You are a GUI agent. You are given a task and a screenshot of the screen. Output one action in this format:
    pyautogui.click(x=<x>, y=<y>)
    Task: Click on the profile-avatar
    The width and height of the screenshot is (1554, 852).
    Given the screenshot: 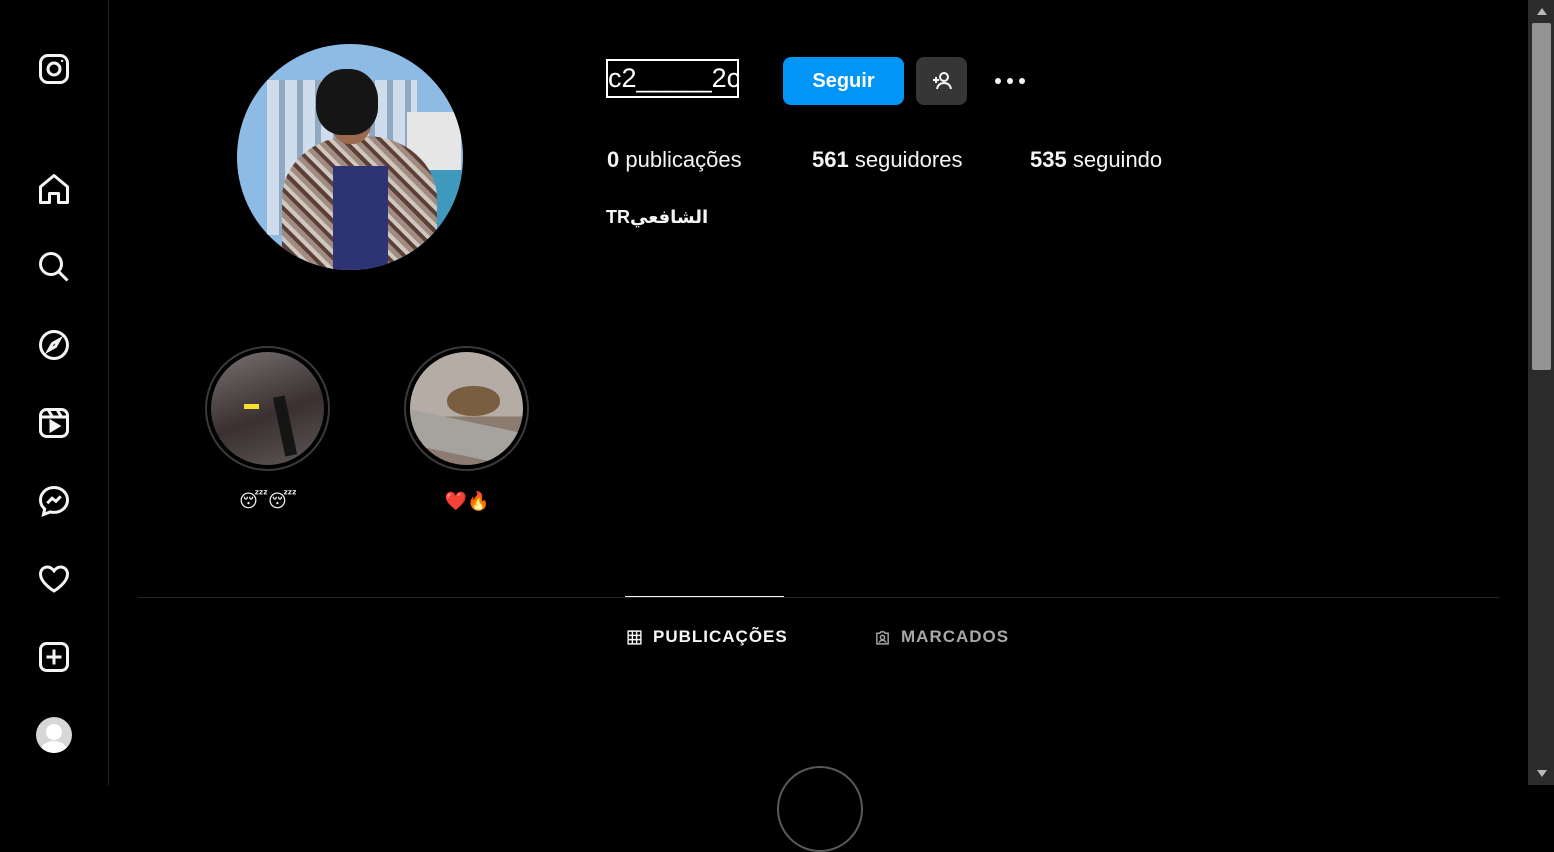 What is the action you would take?
    pyautogui.click(x=54, y=735)
    